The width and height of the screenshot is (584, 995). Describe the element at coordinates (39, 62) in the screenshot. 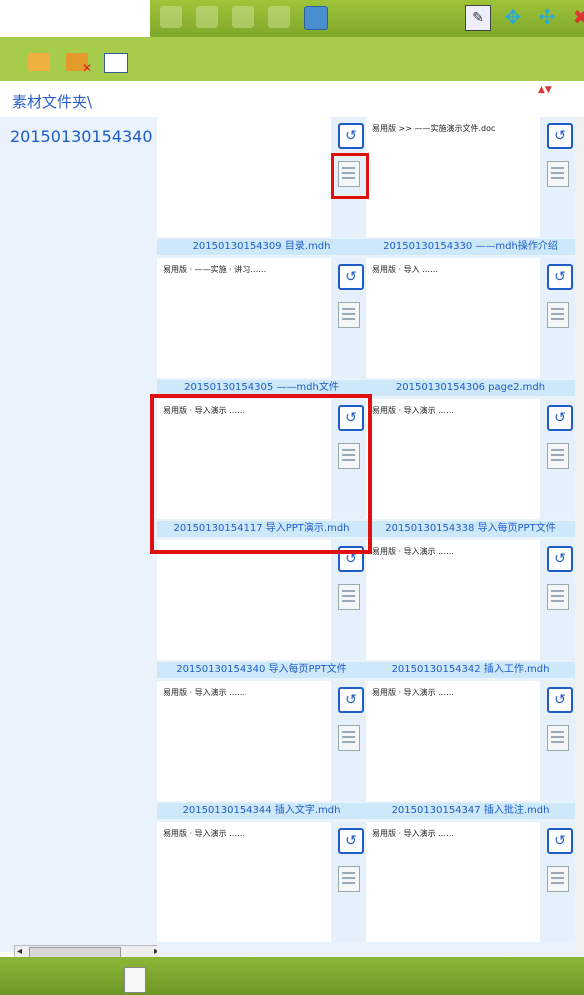

I see `new-folder-icon` at that location.